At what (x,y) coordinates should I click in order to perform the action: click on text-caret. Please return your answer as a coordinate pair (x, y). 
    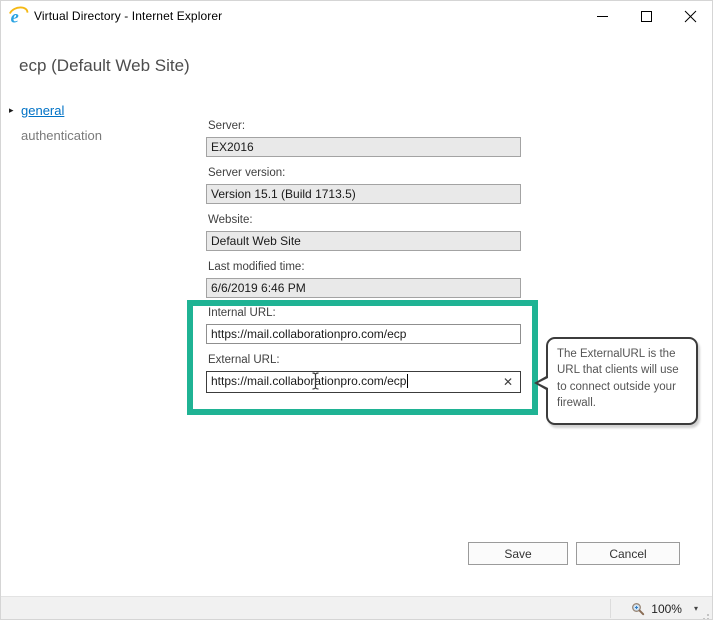
    Looking at the image, I should click on (408, 381).